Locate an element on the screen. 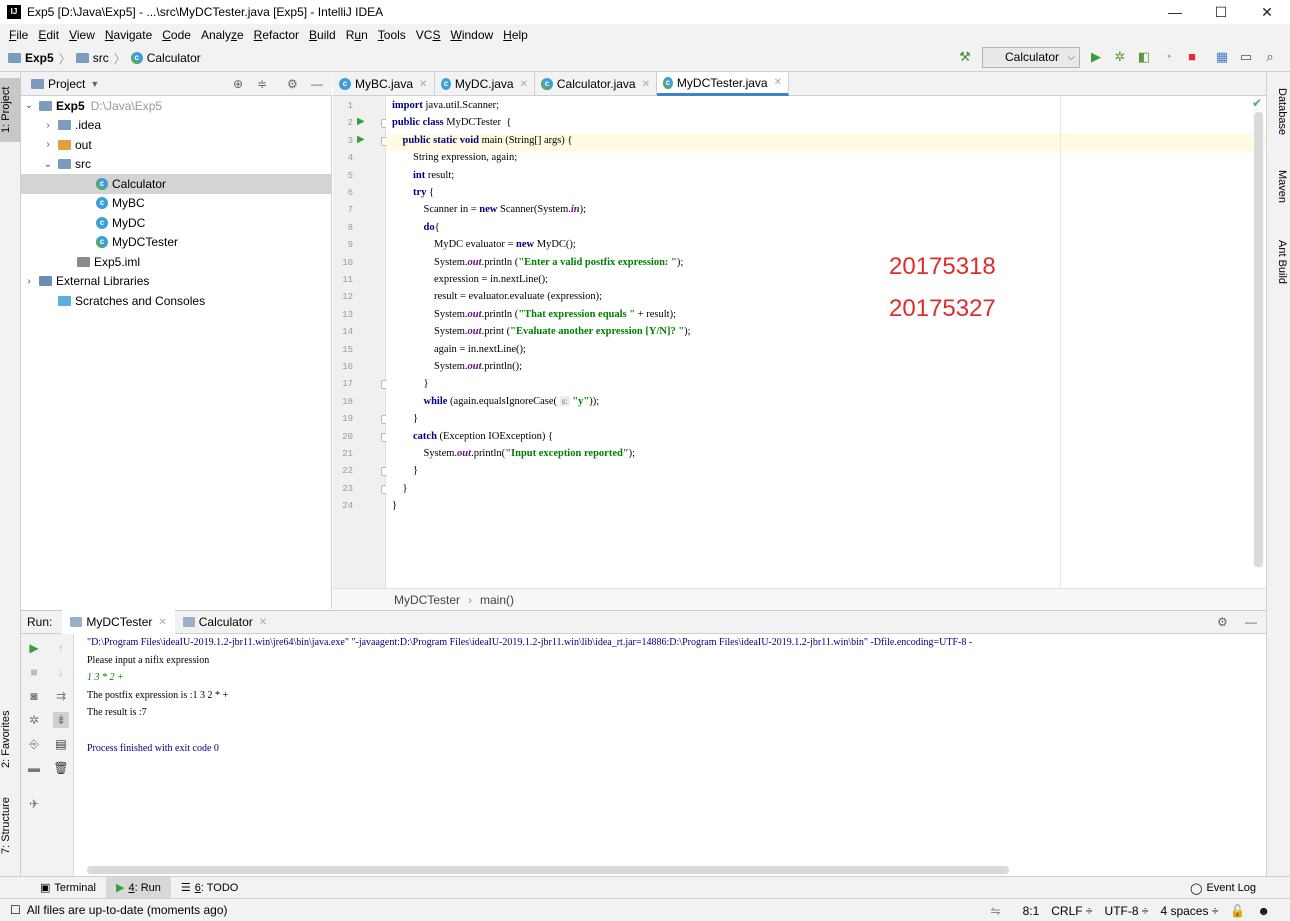  collapse-all-icon: ≑ is located at coordinates (262, 84).